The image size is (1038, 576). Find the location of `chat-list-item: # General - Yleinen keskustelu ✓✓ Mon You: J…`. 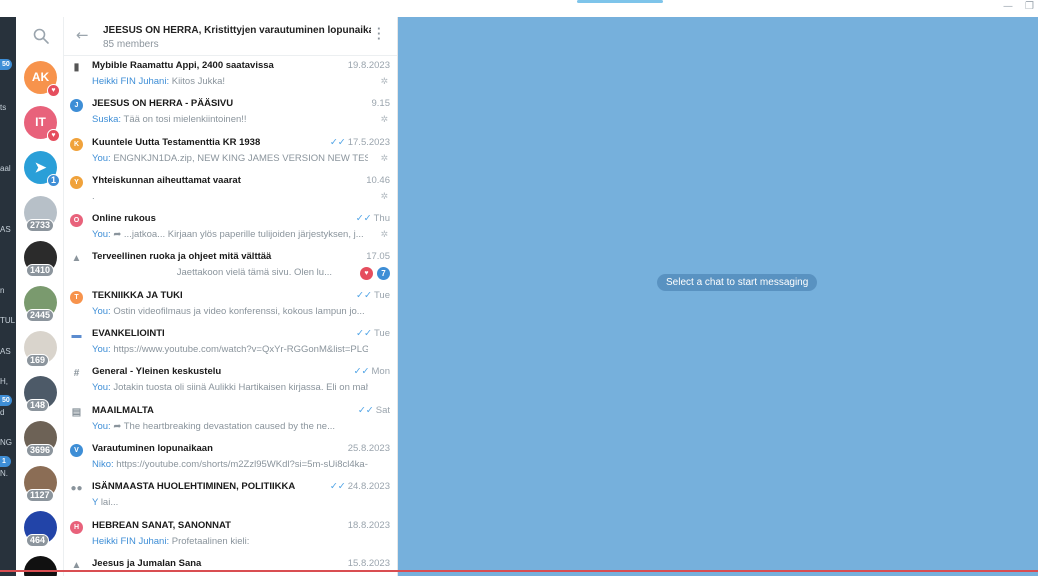

chat-list-item: # General - Yleinen keskustelu ✓✓ Mon You: J… is located at coordinates (230, 381).